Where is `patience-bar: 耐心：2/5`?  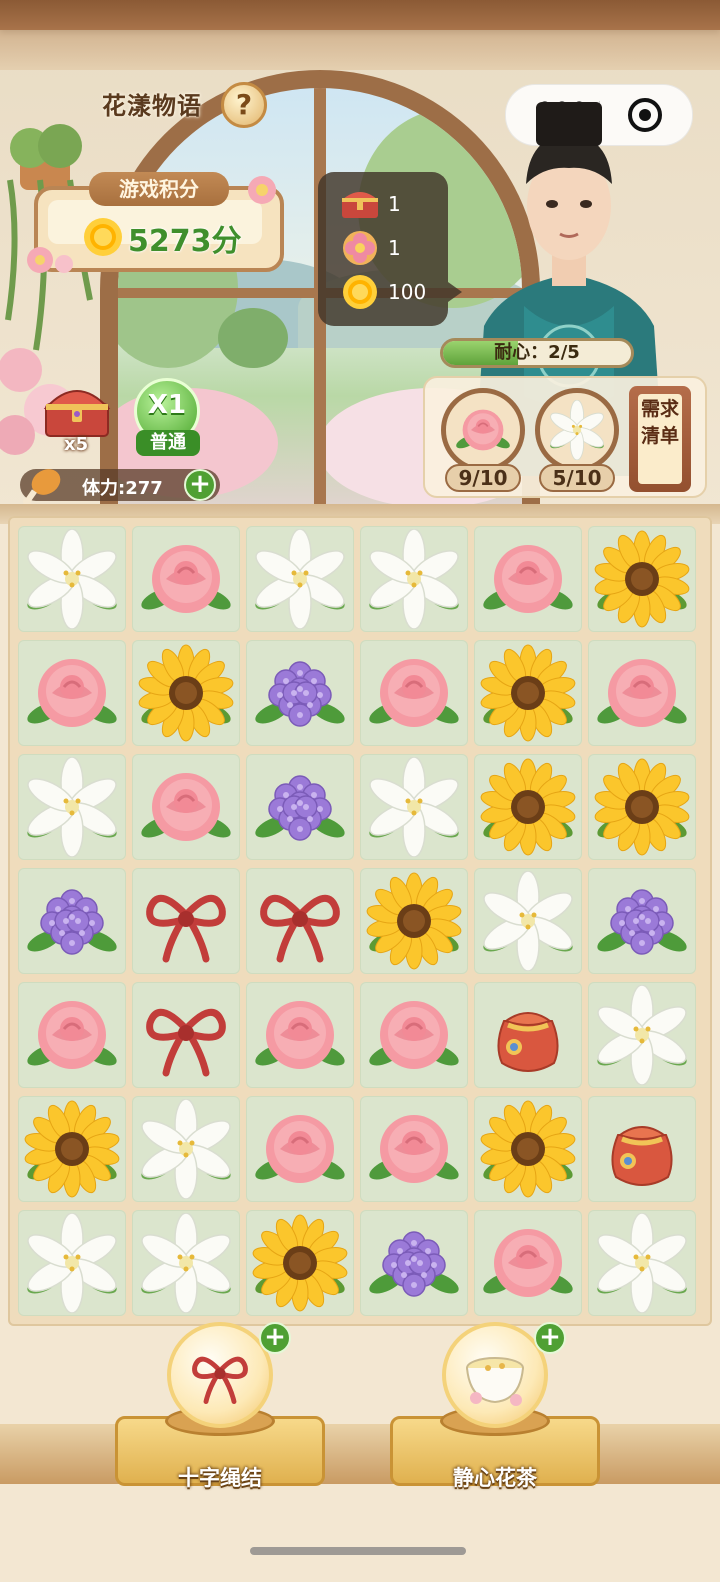 patience-bar: 耐心：2/5 is located at coordinates (537, 353).